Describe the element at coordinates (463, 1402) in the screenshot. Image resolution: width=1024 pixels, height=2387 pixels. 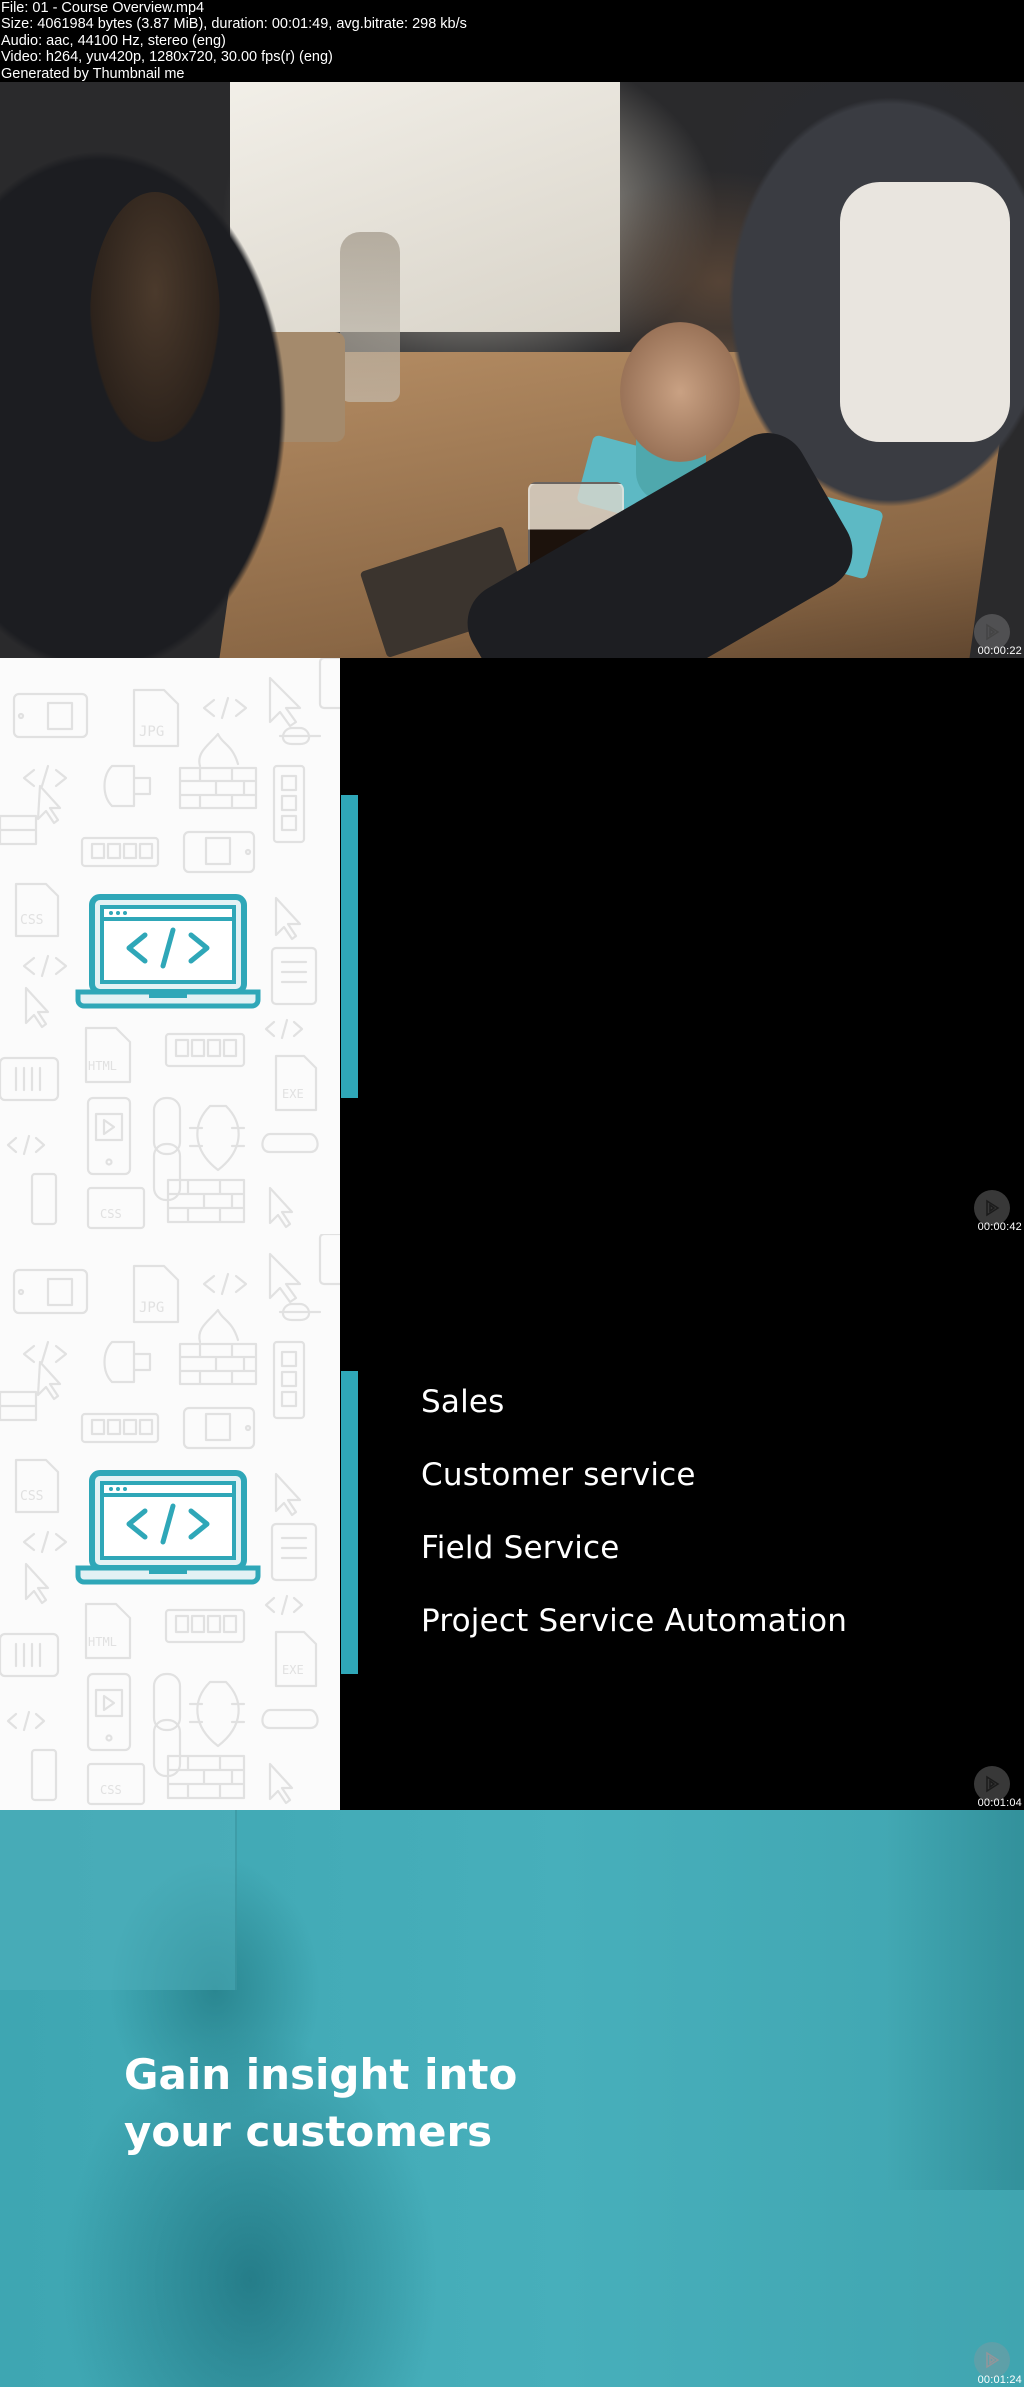
I see `list-item-sales: Sales` at that location.